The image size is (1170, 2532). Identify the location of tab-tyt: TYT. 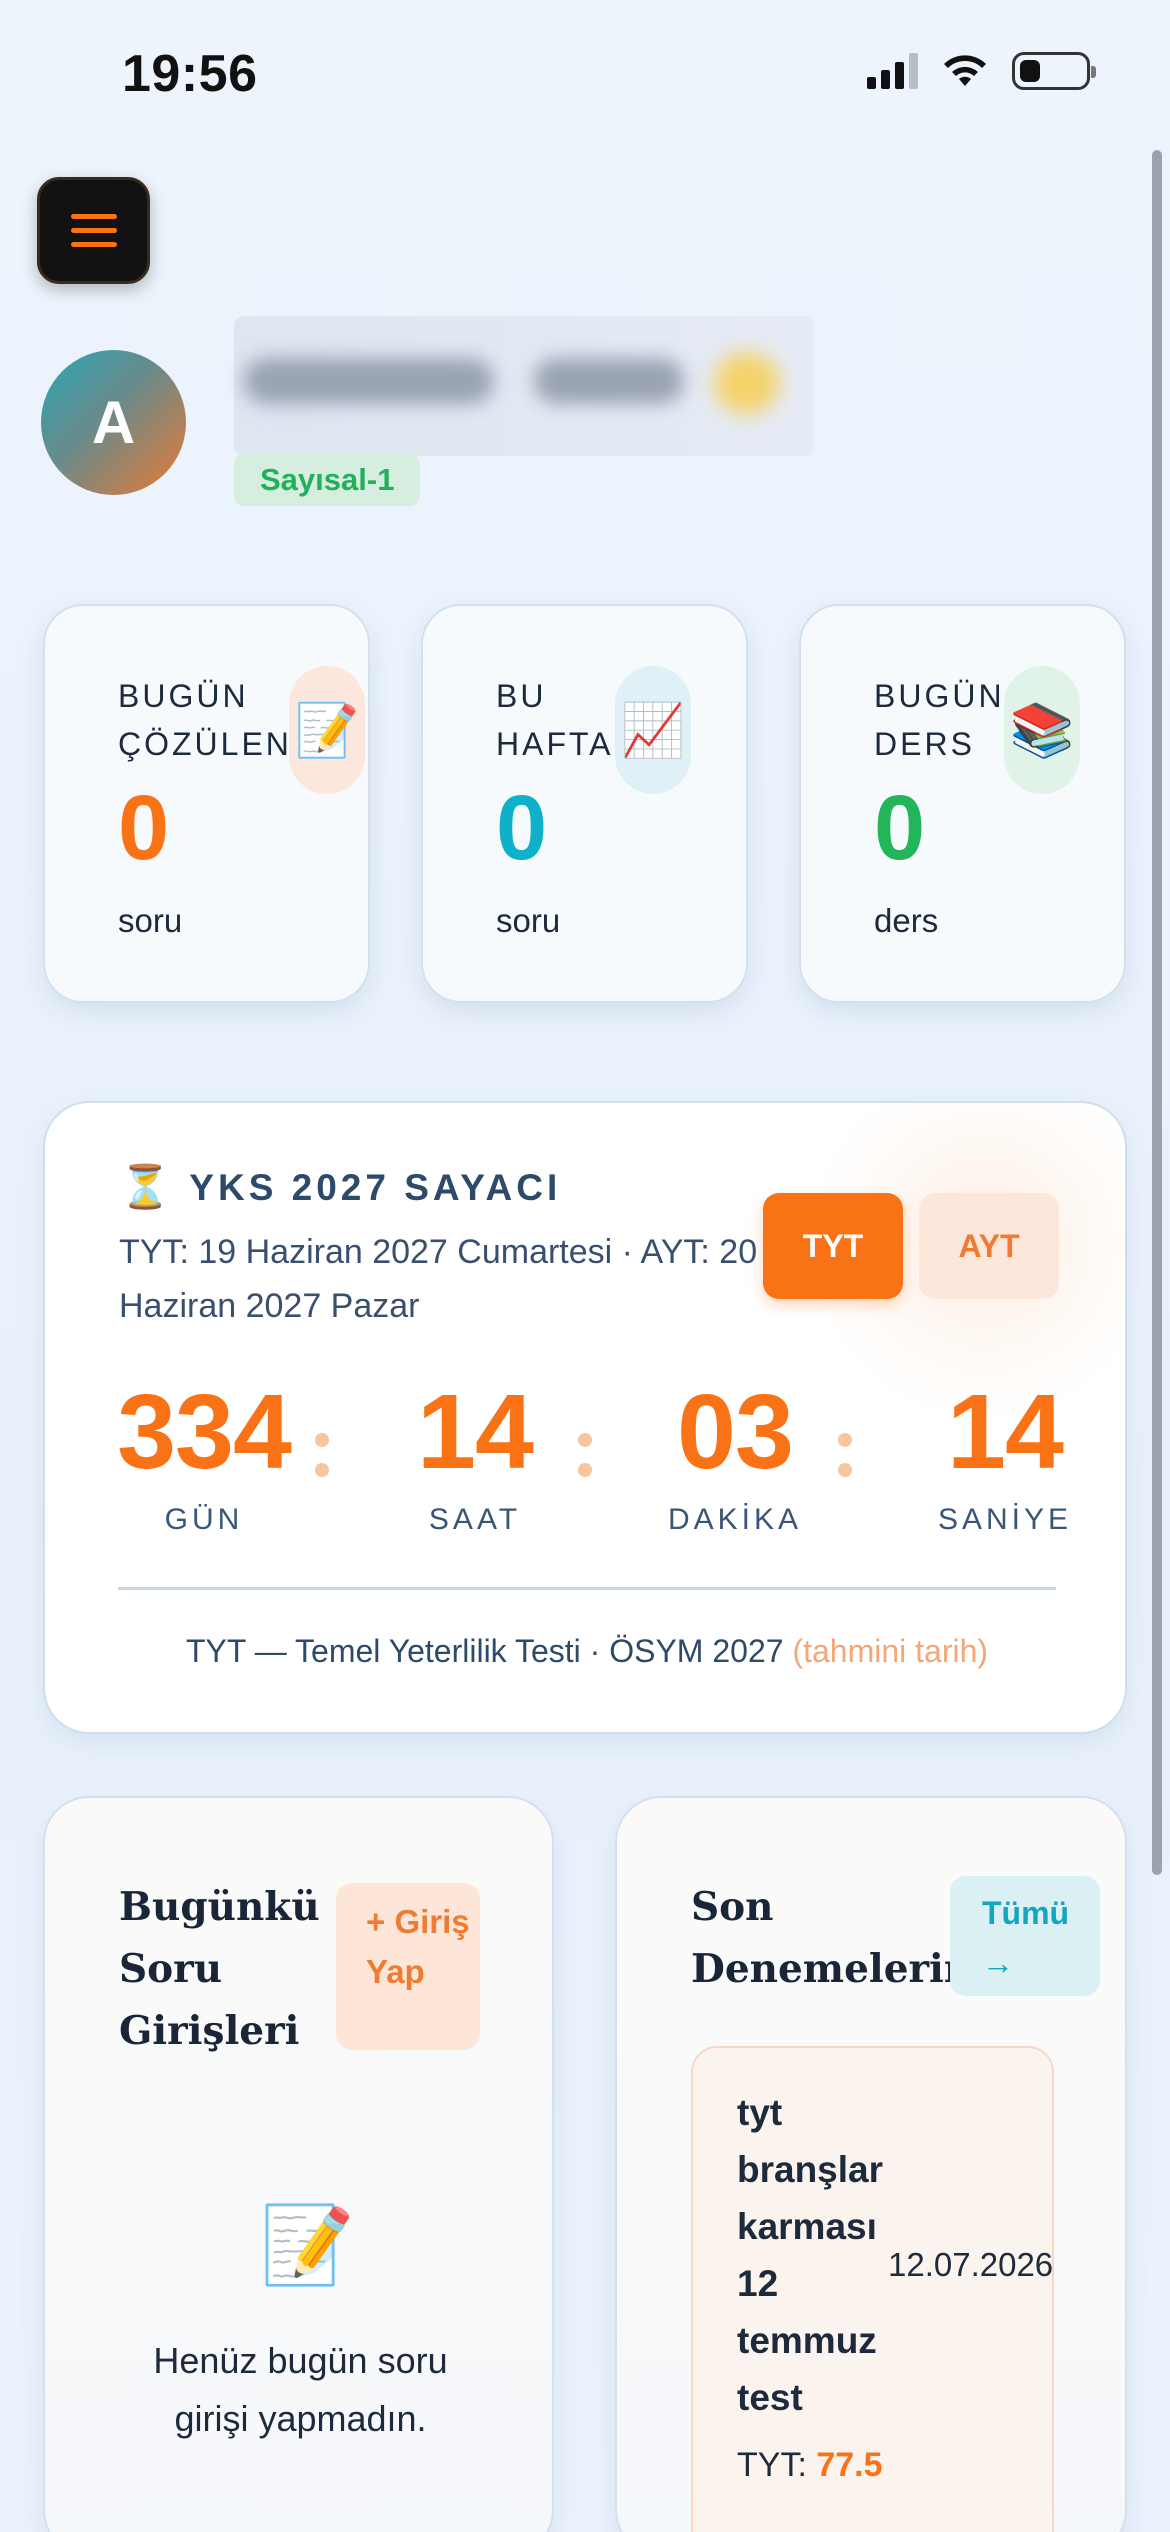
(833, 1246).